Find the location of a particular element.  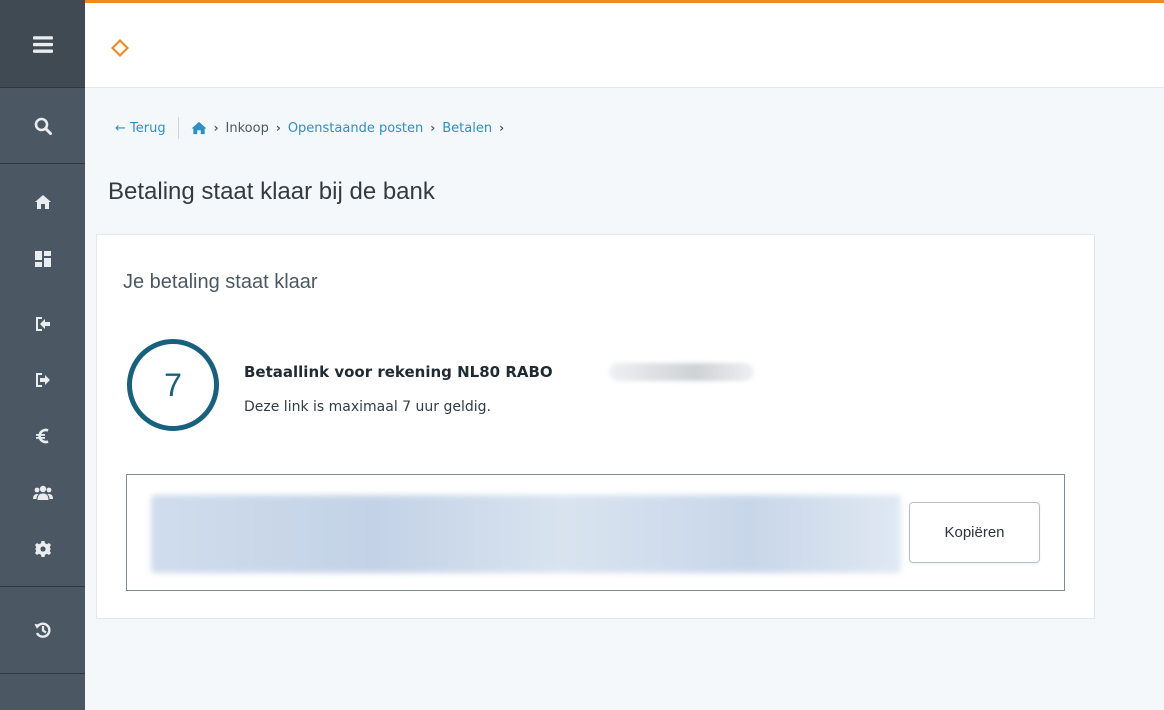

search-icon is located at coordinates (43, 126).